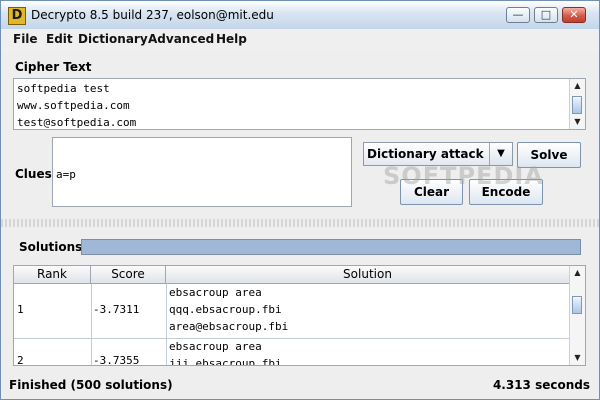 This screenshot has width=600, height=400. What do you see at coordinates (202, 172) in the screenshot?
I see `clues-input: a=p` at bounding box center [202, 172].